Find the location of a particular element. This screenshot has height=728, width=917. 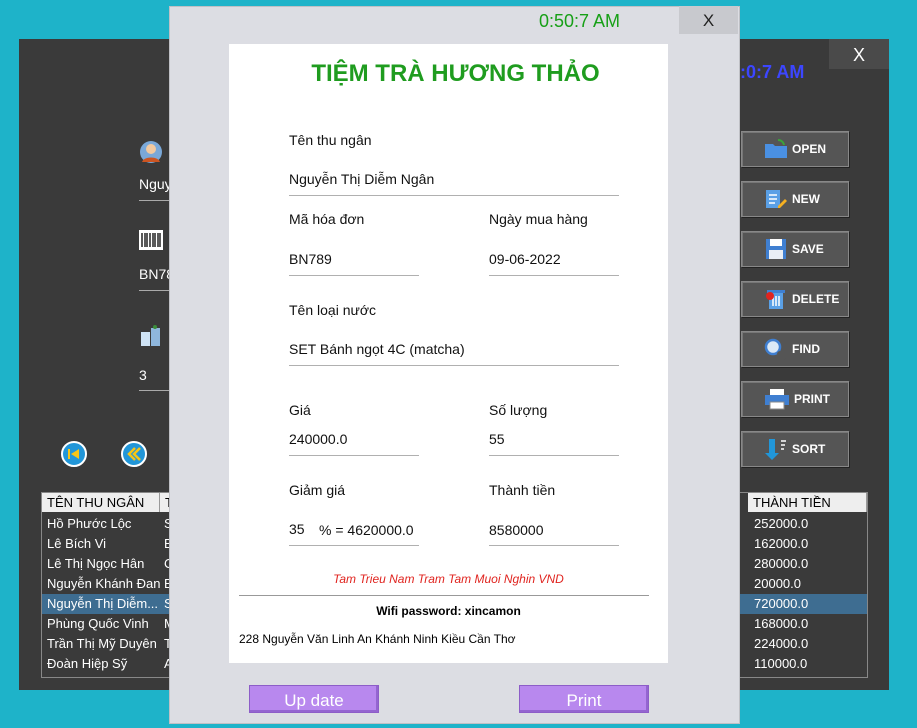

total-label: Thành tiền is located at coordinates (522, 490).